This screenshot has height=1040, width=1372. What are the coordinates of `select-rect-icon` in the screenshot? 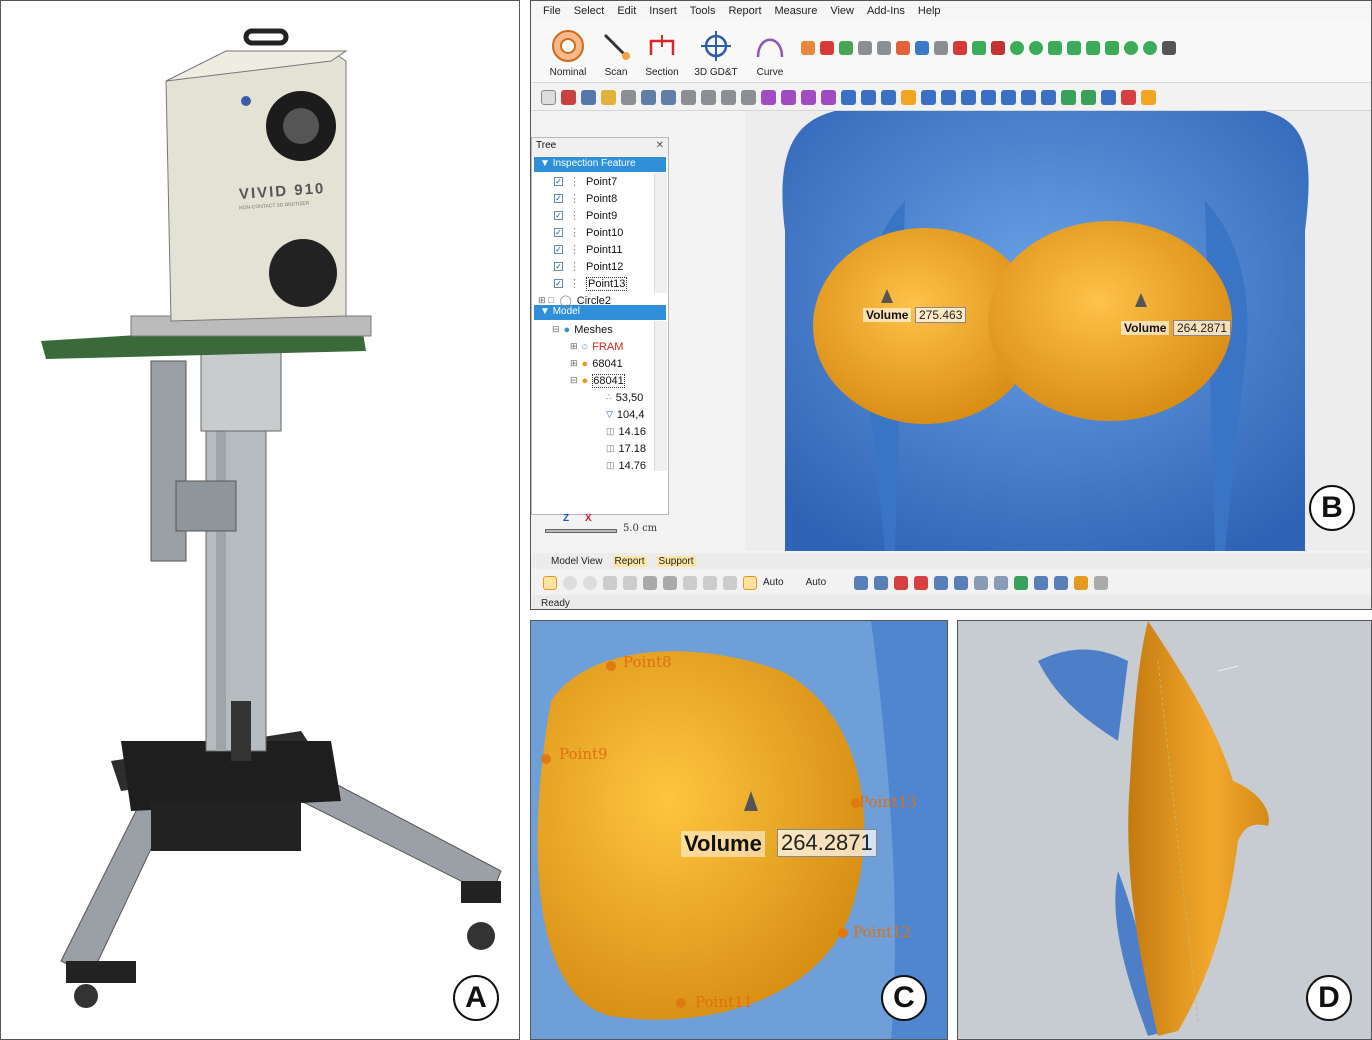 It's located at (550, 582).